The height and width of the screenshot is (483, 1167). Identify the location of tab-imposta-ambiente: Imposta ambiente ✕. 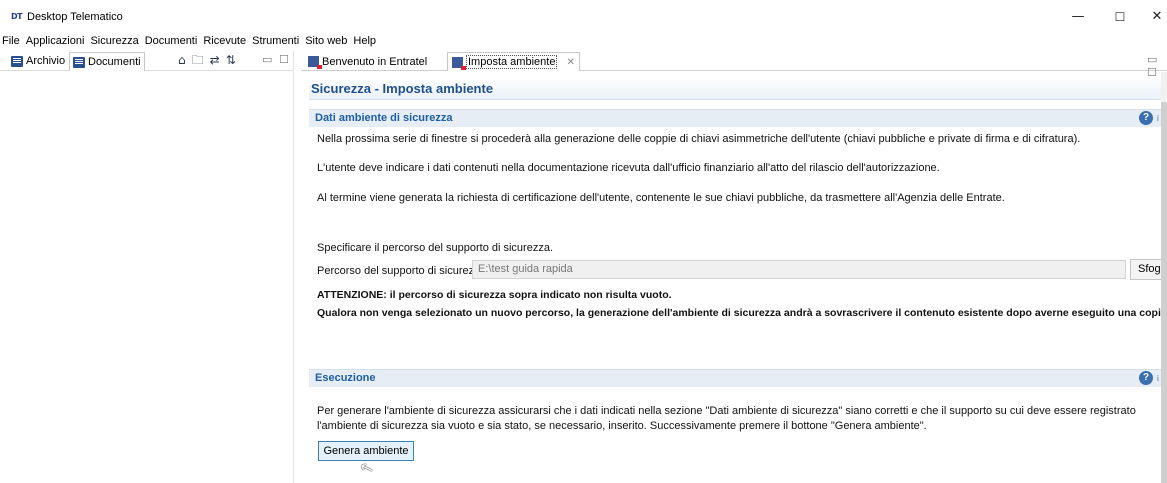
(513, 61).